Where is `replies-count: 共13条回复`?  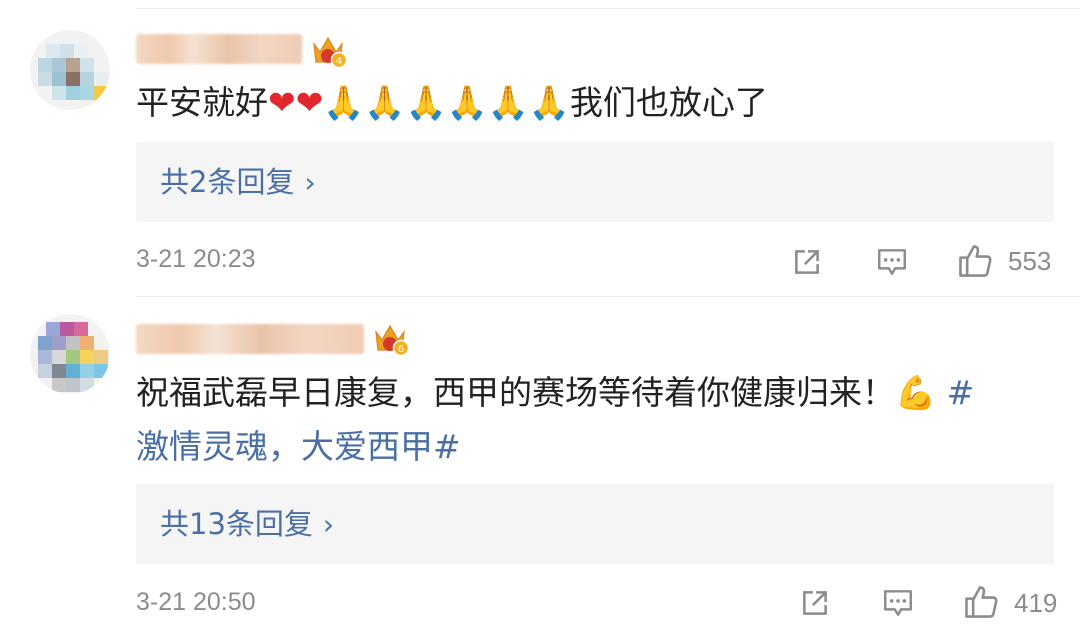 replies-count: 共13条回复 is located at coordinates (236, 524).